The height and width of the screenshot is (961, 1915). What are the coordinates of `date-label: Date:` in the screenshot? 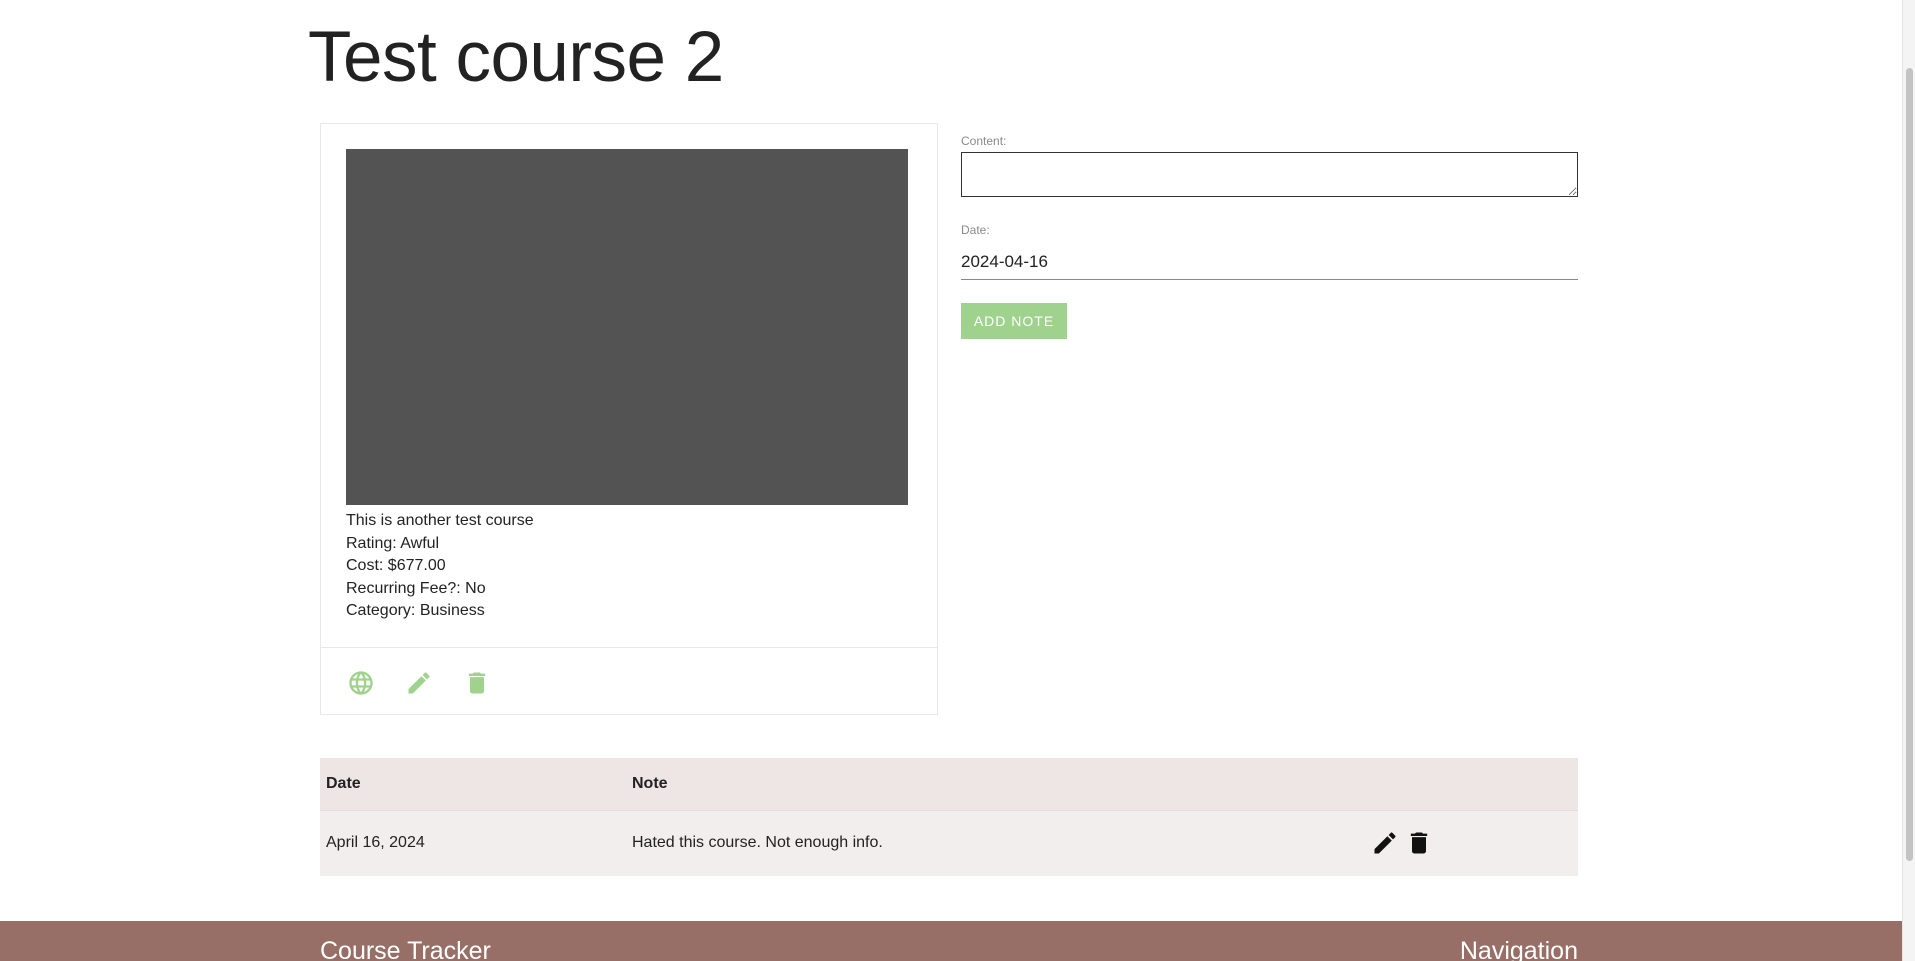 It's located at (975, 230).